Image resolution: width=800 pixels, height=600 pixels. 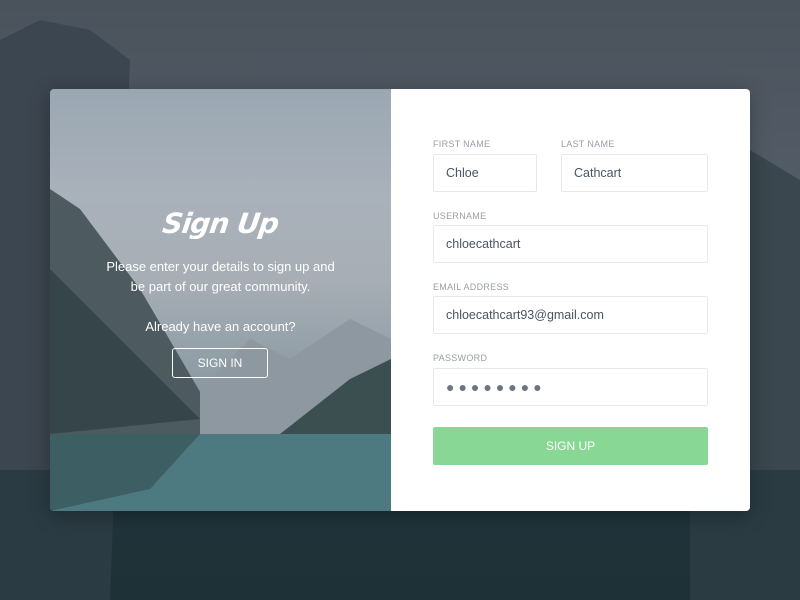 I want to click on password-label: PASSWORD, so click(x=460, y=358).